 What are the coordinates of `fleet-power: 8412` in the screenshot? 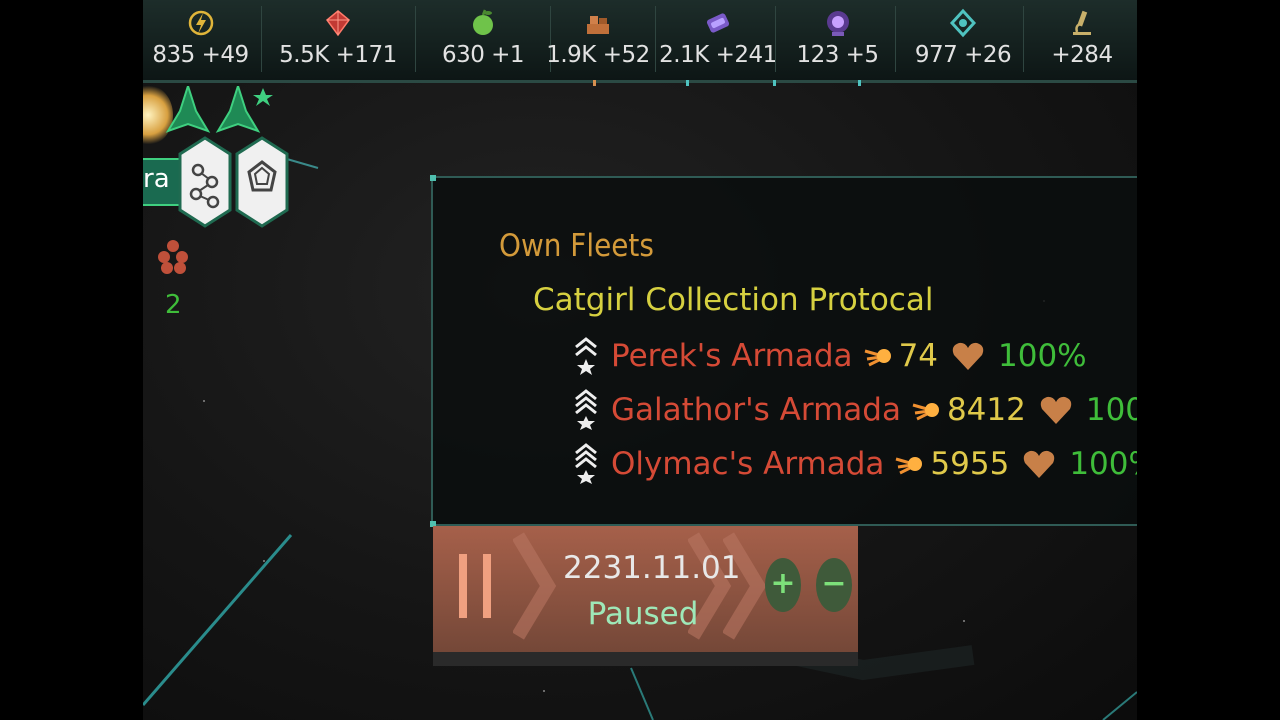 It's located at (986, 410).